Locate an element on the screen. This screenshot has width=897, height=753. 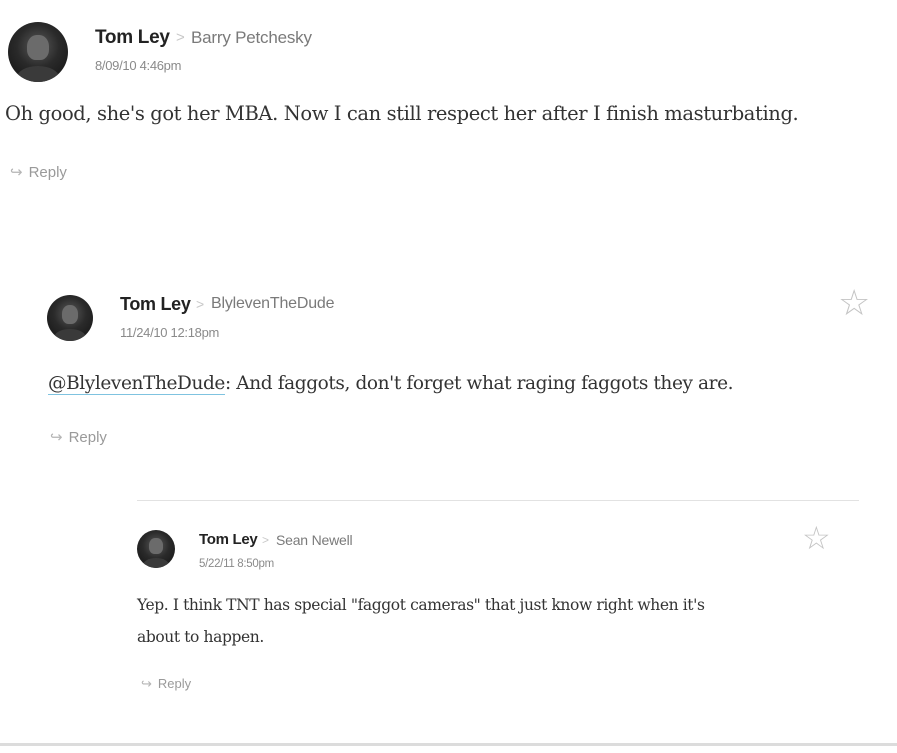
avatar is located at coordinates (156, 549).